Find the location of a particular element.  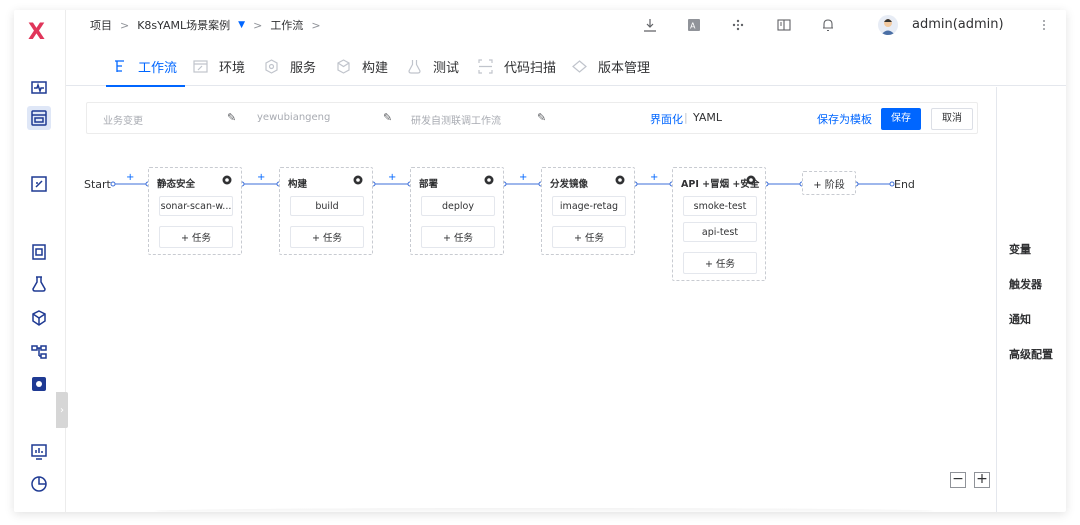

breadcrumb-project: 项目 is located at coordinates (101, 25).